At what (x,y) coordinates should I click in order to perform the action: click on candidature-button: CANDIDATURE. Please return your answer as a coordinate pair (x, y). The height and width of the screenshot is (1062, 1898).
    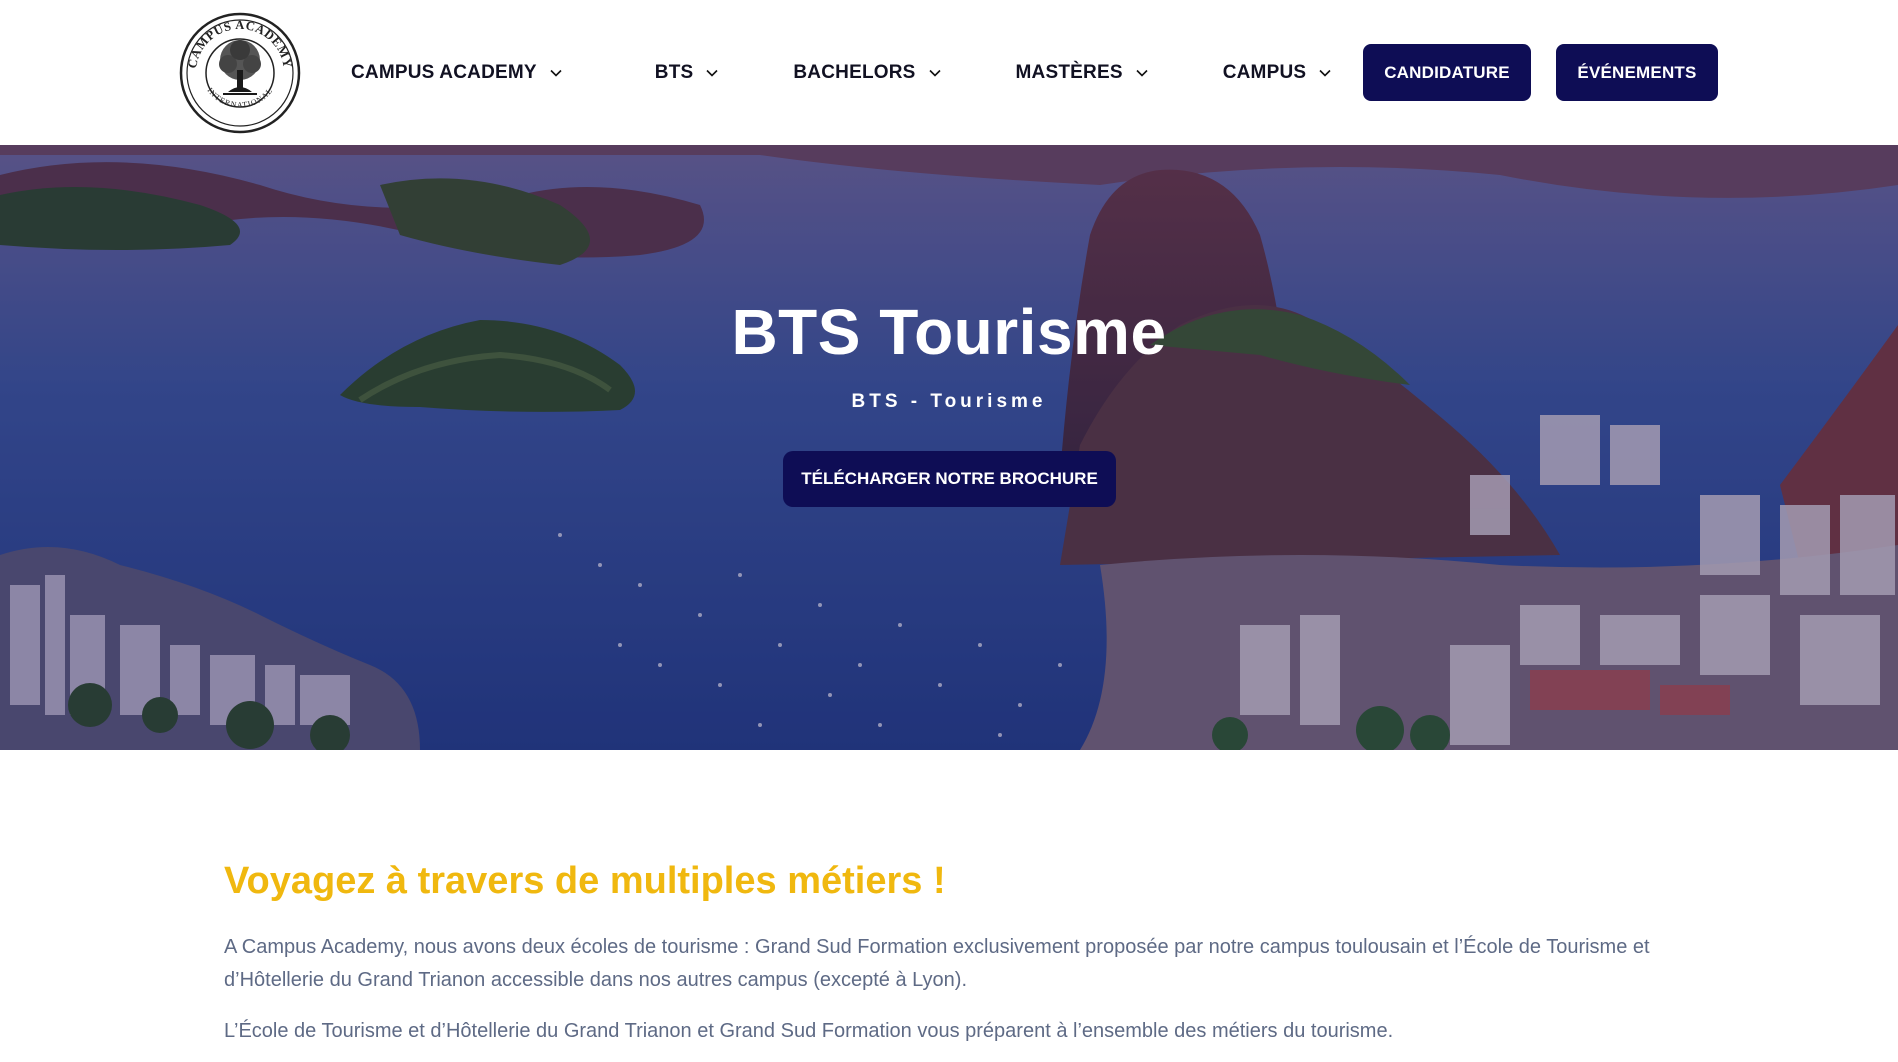
    Looking at the image, I should click on (1447, 72).